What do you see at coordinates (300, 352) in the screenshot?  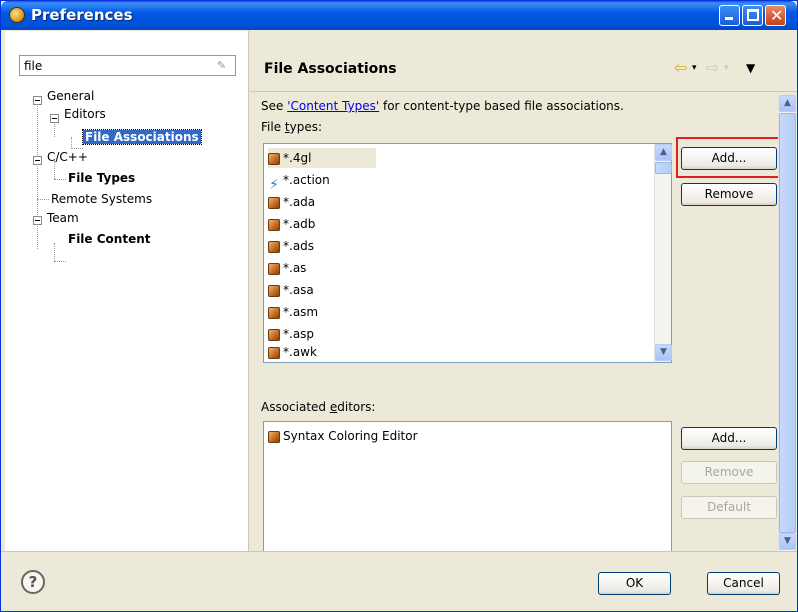 I see `list-item-label: *.awk` at bounding box center [300, 352].